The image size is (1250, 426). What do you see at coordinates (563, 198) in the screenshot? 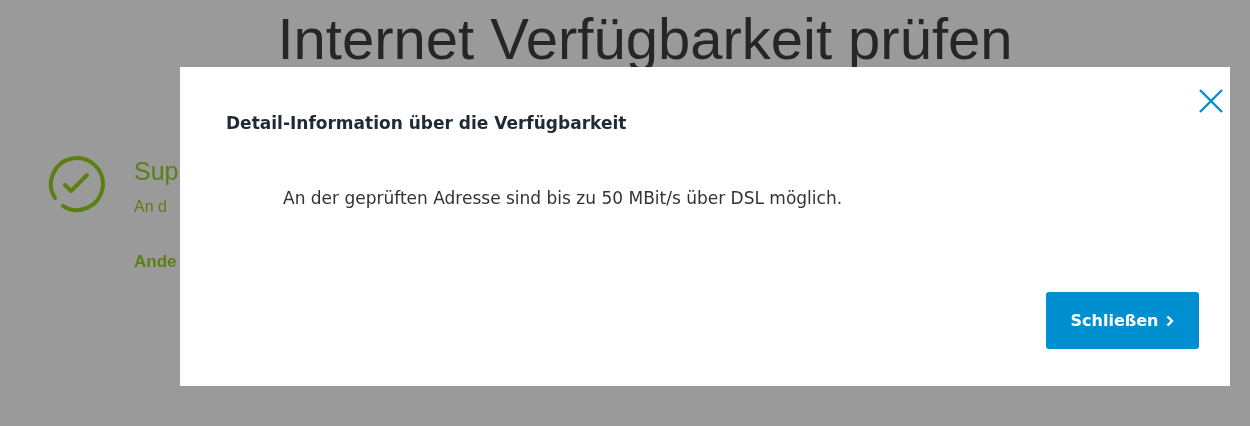
I see `dialog-message: An der geprüften Adresse sind bis zu 50 MBit/s über DSL möglich.` at bounding box center [563, 198].